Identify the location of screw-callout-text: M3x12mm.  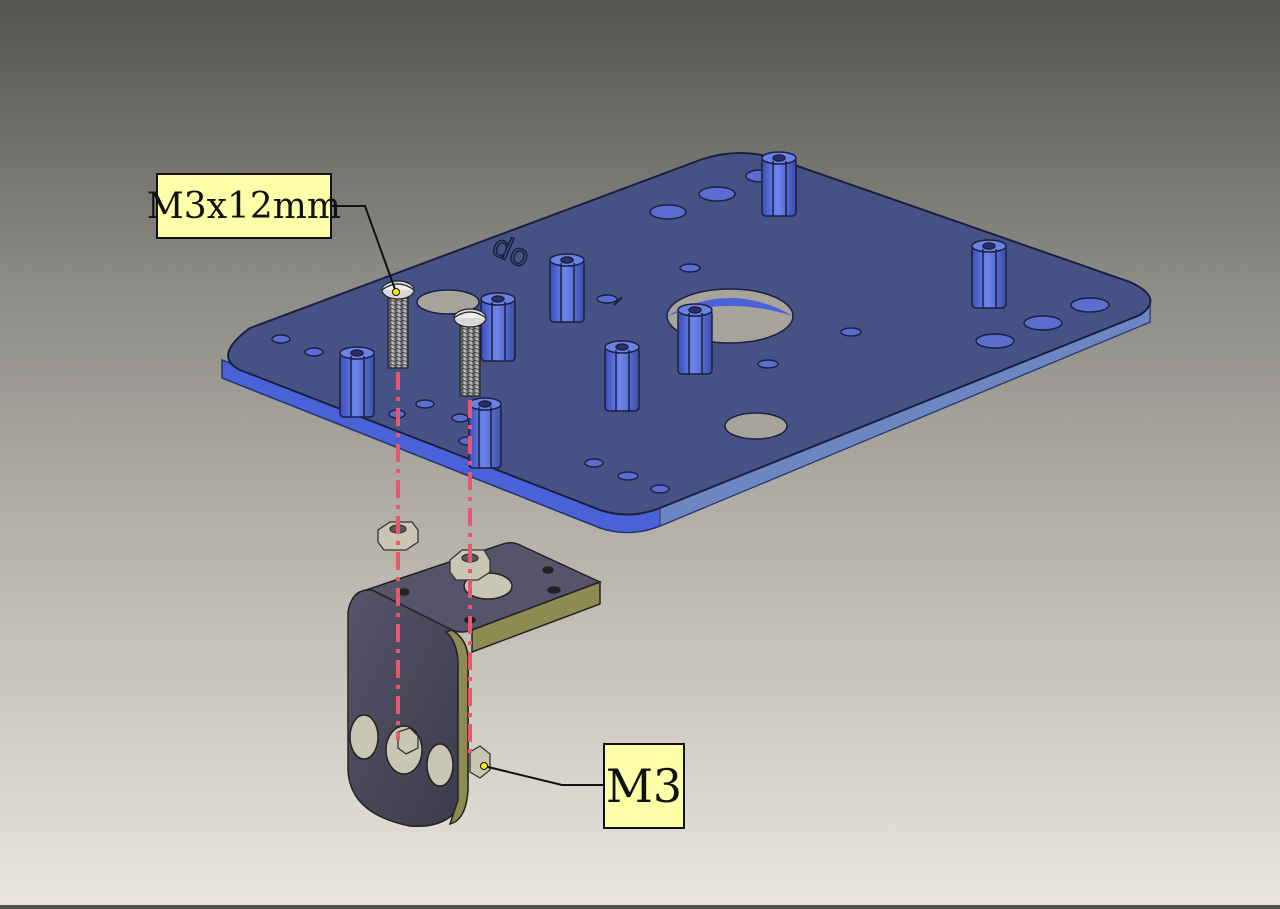
(244, 206).